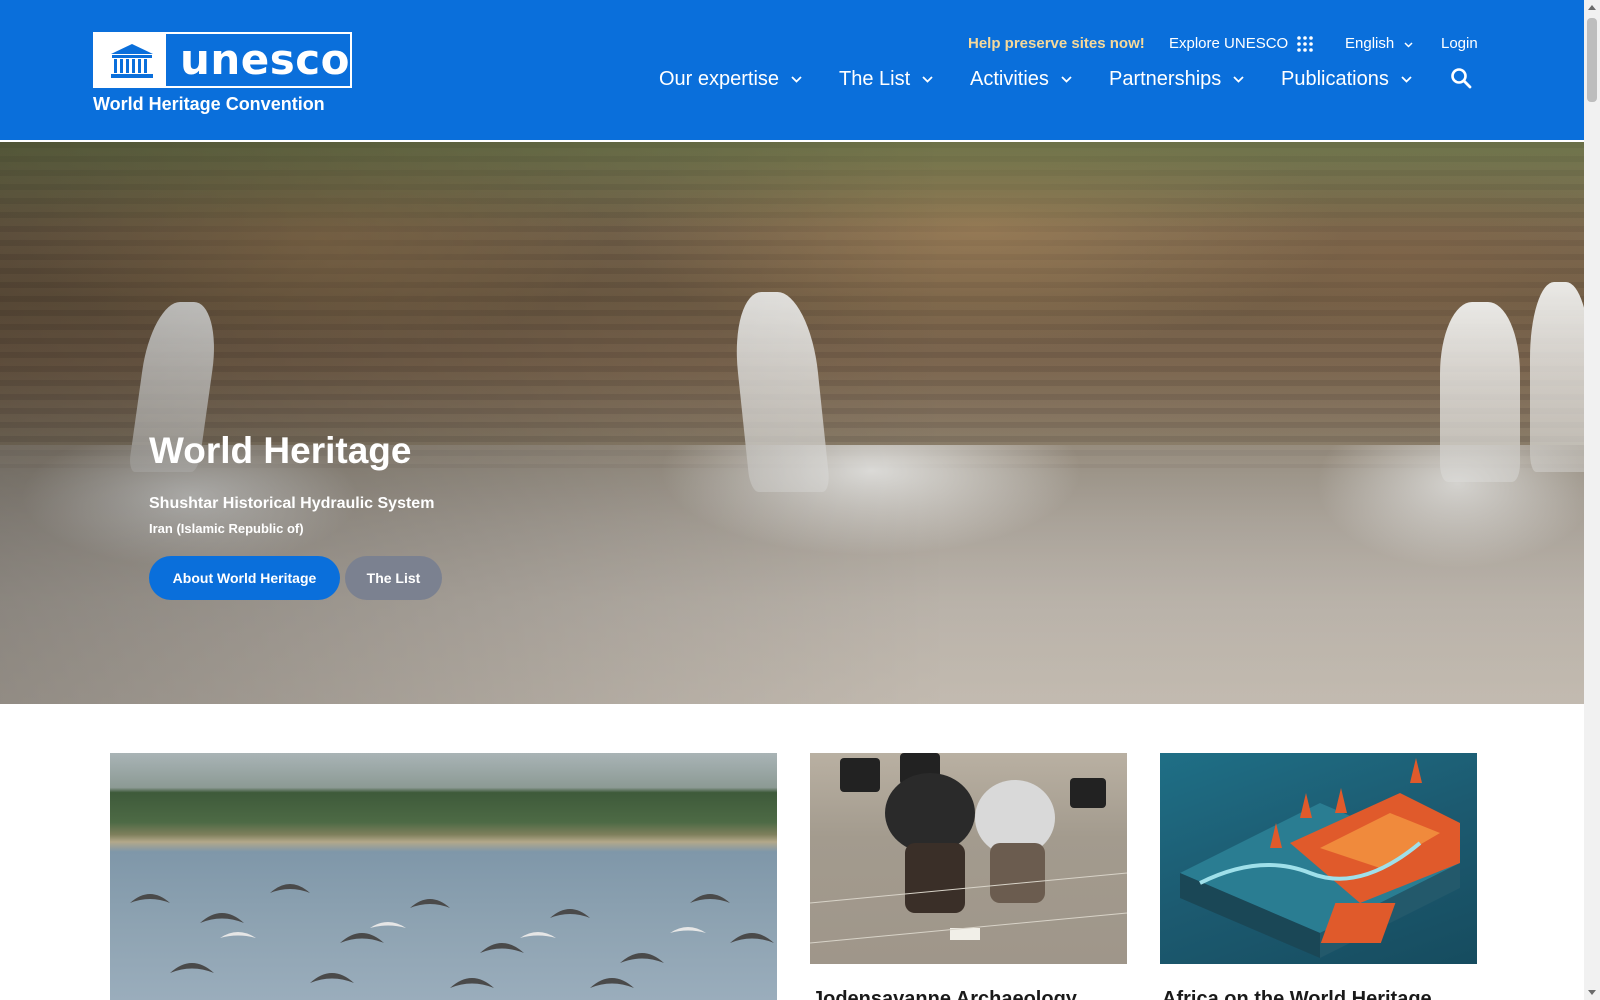 Image resolution: width=1600 pixels, height=1000 pixels. I want to click on unesco-temple-emblem-icon, so click(130, 60).